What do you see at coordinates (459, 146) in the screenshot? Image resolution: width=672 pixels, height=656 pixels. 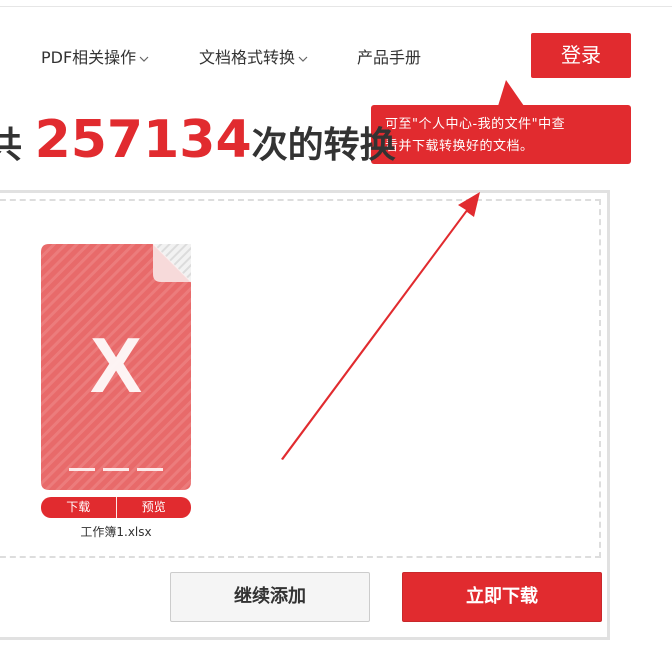 I see `tooltip-line-2: 看并下载转换好的文档。` at bounding box center [459, 146].